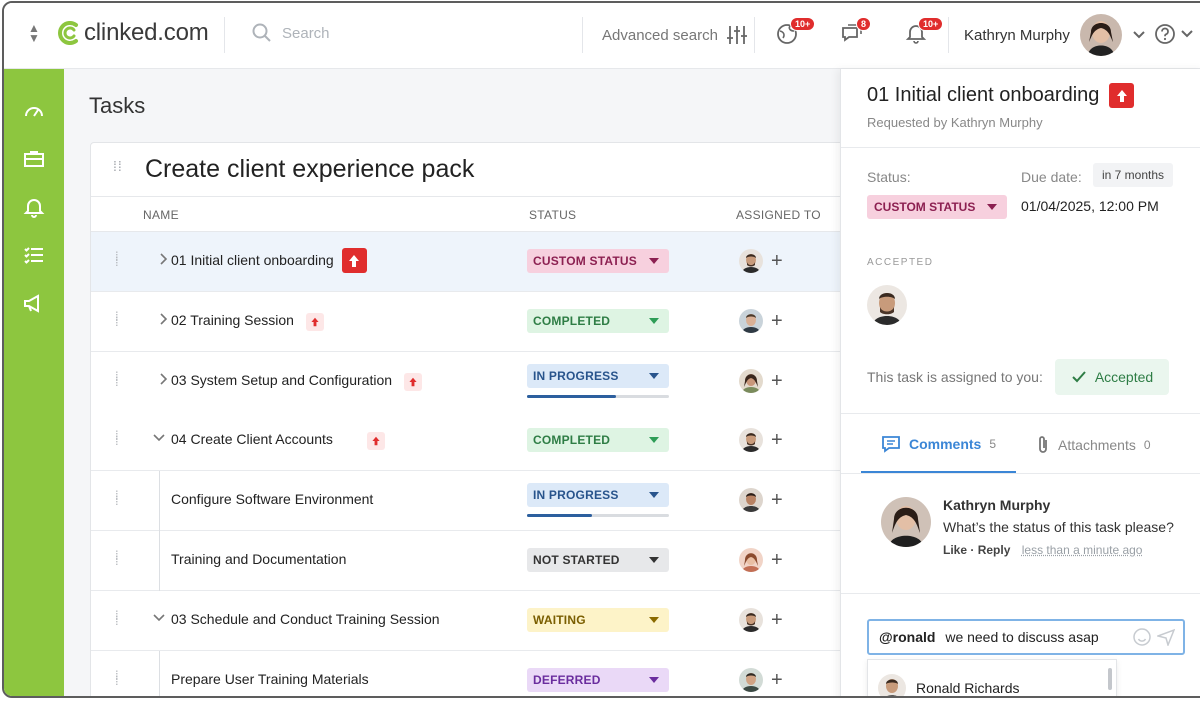 The image size is (1200, 706). I want to click on assignees: +, so click(761, 679).